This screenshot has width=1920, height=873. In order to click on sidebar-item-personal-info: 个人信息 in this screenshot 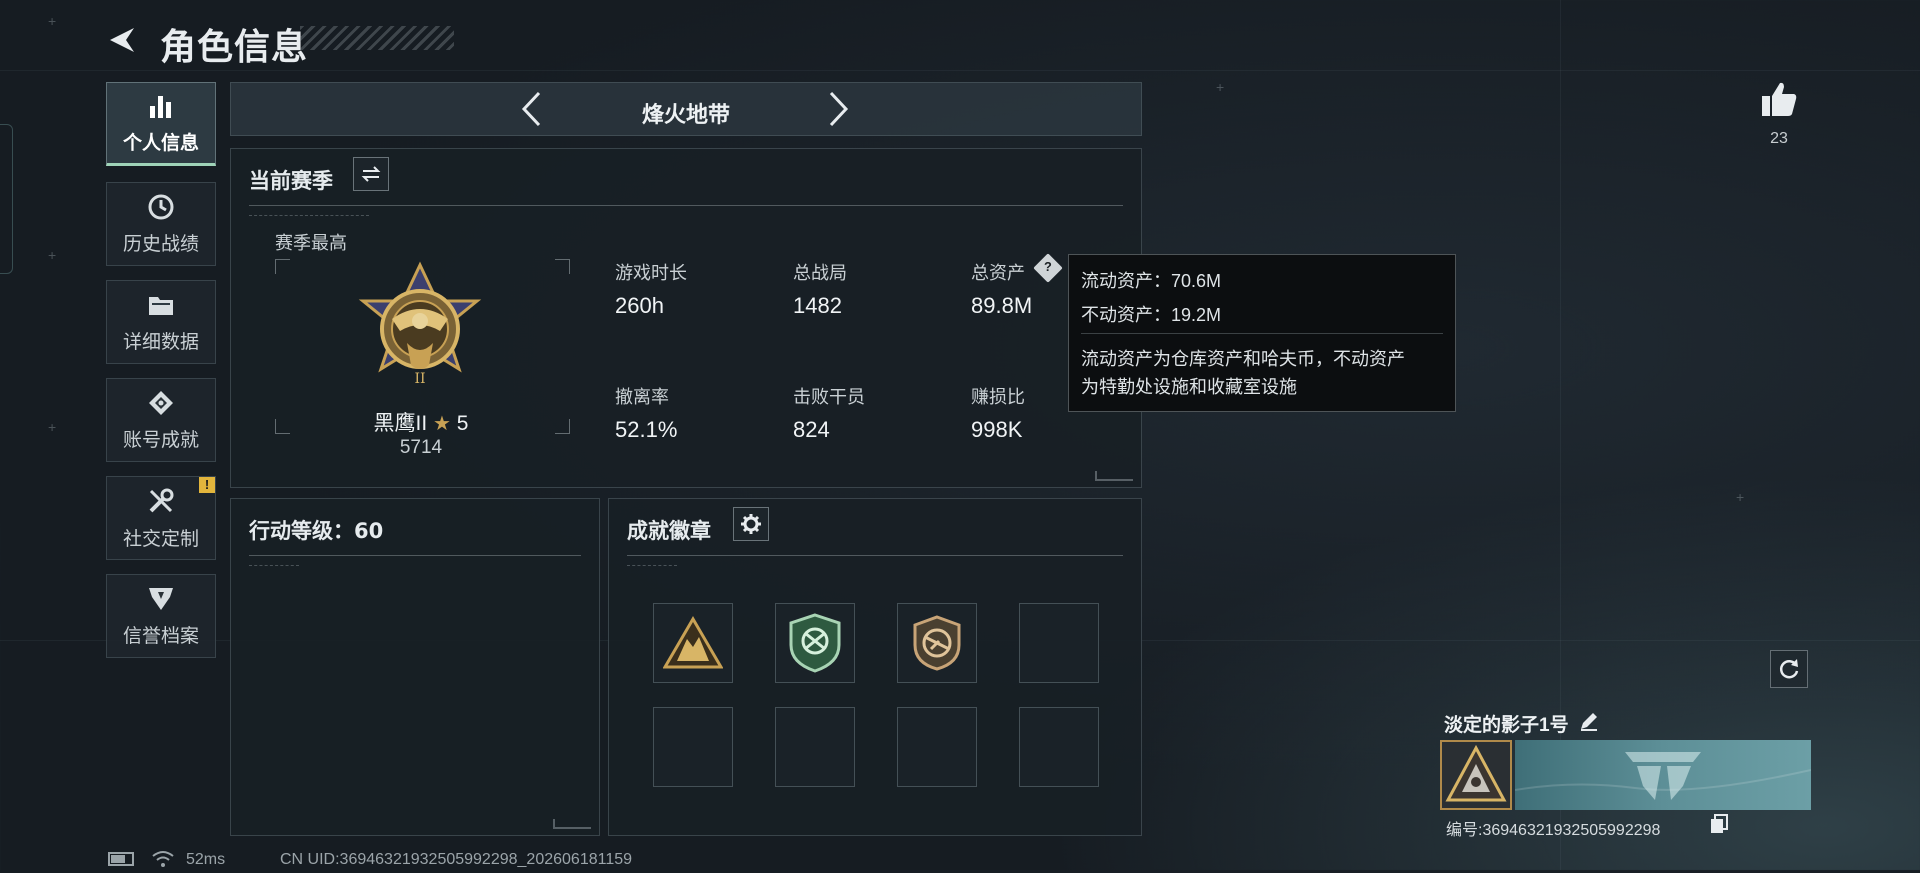, I will do `click(161, 124)`.